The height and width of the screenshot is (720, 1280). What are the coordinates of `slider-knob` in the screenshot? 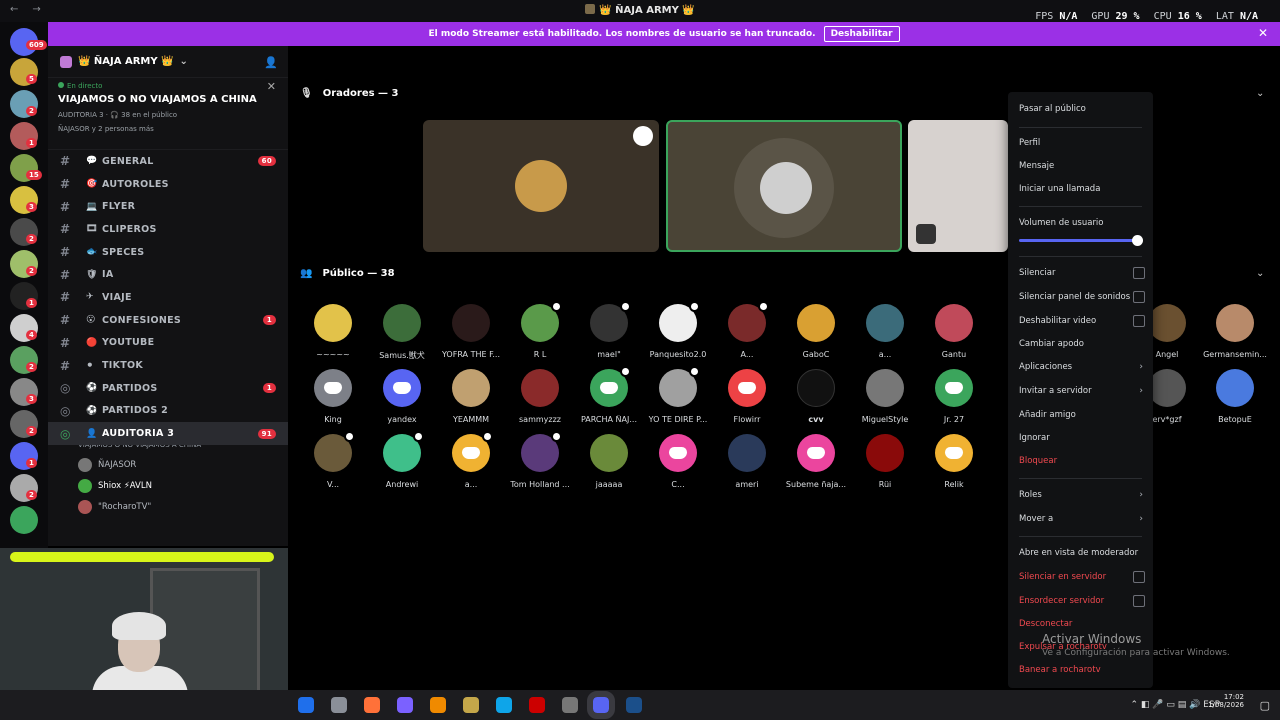 It's located at (1137, 240).